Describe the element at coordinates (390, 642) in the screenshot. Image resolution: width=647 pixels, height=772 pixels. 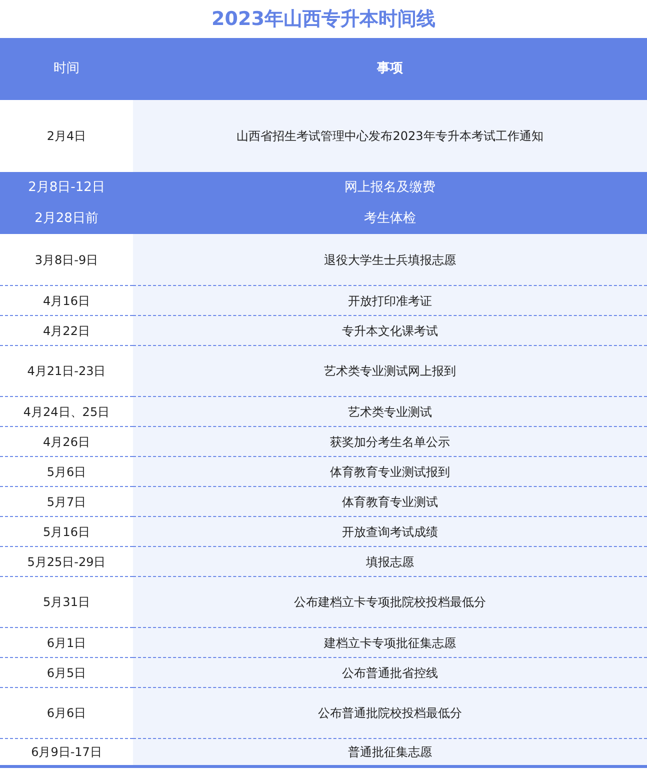
I see `event-cell: 建档立卡专项批征集志愿` at that location.